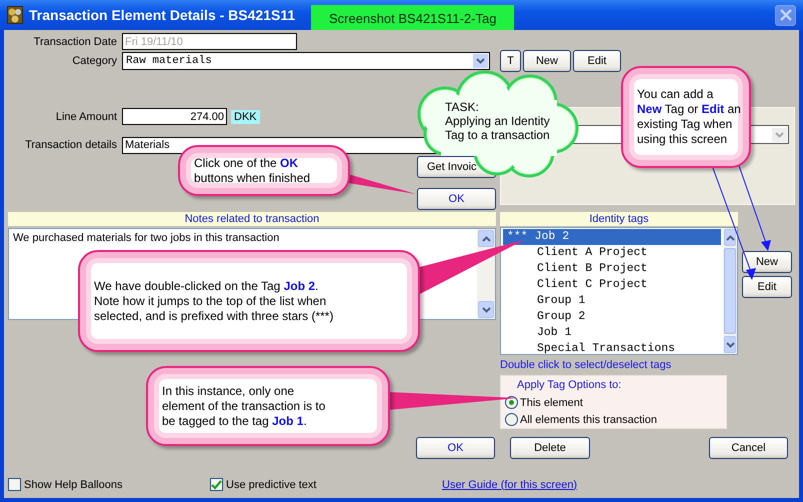  What do you see at coordinates (146, 238) in the screenshot?
I see `notes-text: We purchased materials for two jobs in this transaction` at bounding box center [146, 238].